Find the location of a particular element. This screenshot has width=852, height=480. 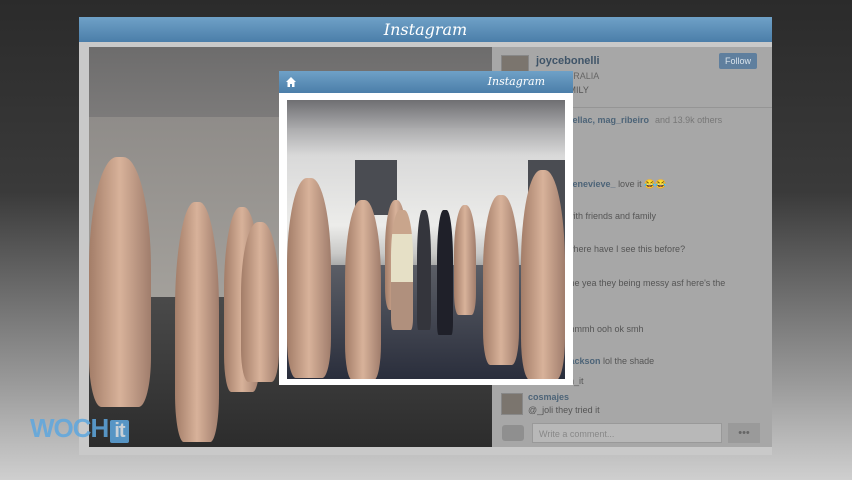

commenter-avatar is located at coordinates (512, 404).